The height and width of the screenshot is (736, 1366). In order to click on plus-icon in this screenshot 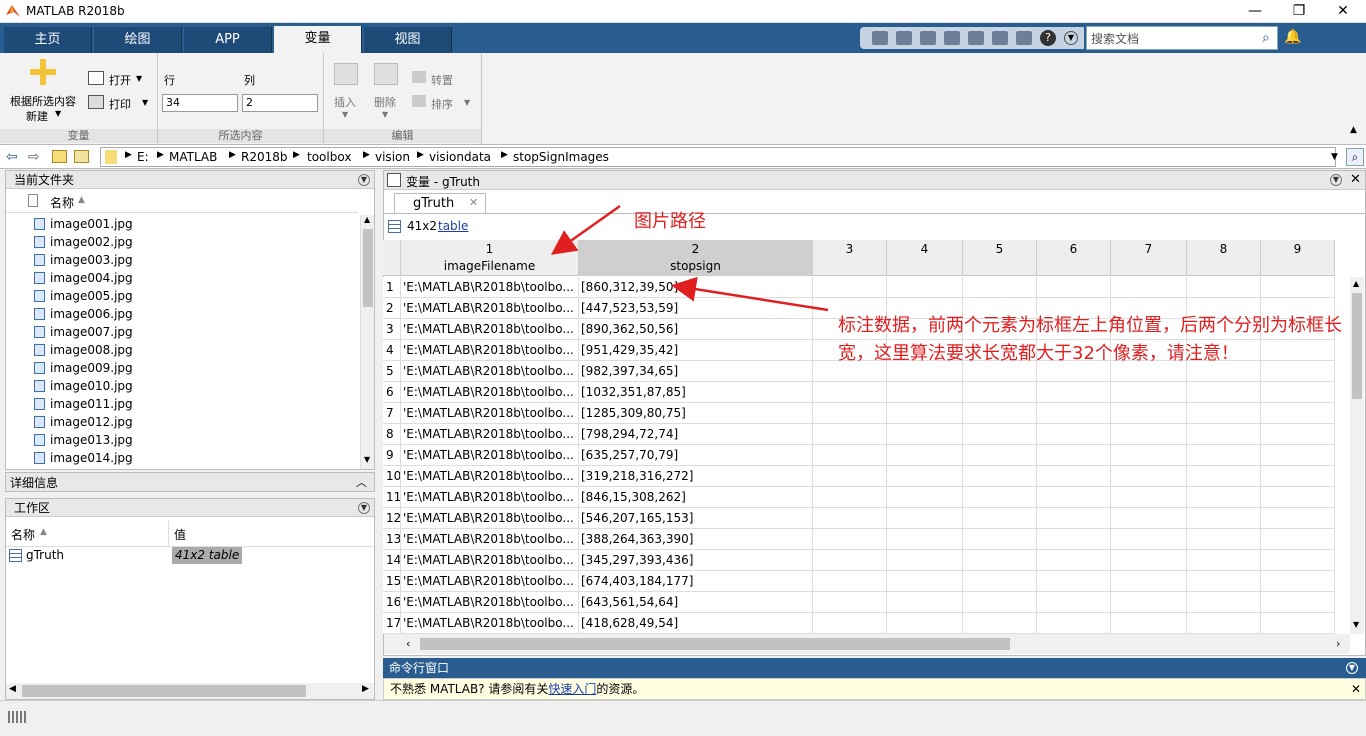, I will do `click(43, 72)`.